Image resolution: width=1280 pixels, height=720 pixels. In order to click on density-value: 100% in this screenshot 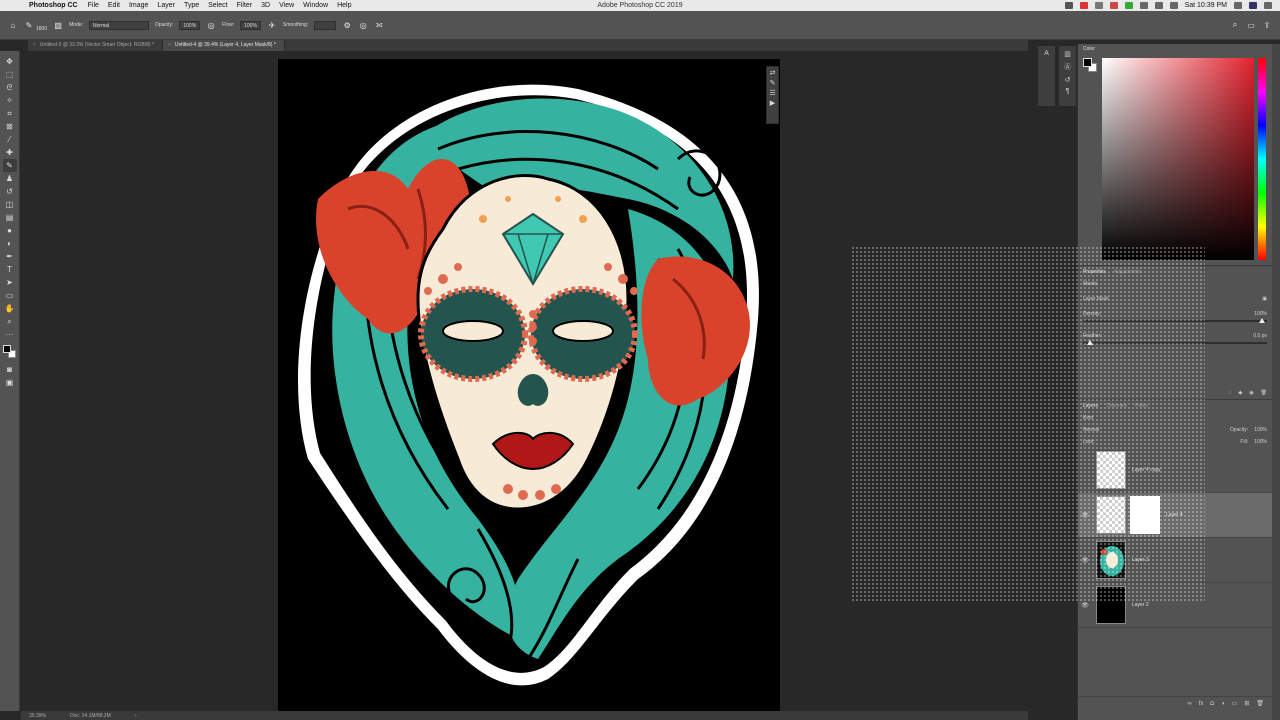, I will do `click(1260, 314)`.